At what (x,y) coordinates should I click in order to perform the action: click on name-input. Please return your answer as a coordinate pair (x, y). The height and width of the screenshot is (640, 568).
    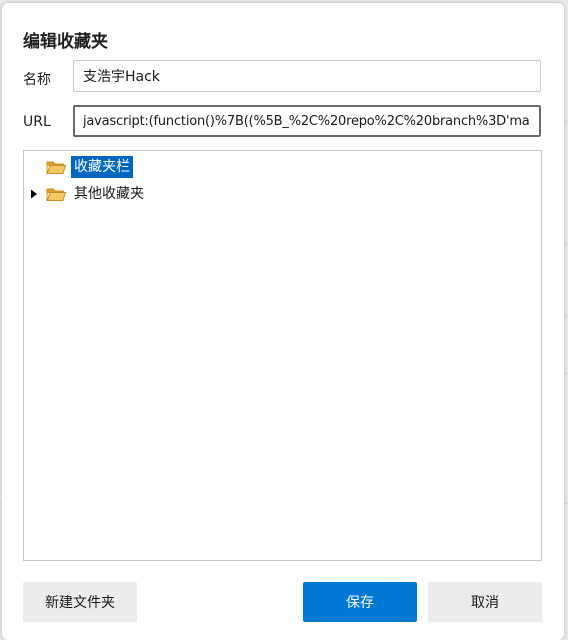
    Looking at the image, I should click on (307, 76).